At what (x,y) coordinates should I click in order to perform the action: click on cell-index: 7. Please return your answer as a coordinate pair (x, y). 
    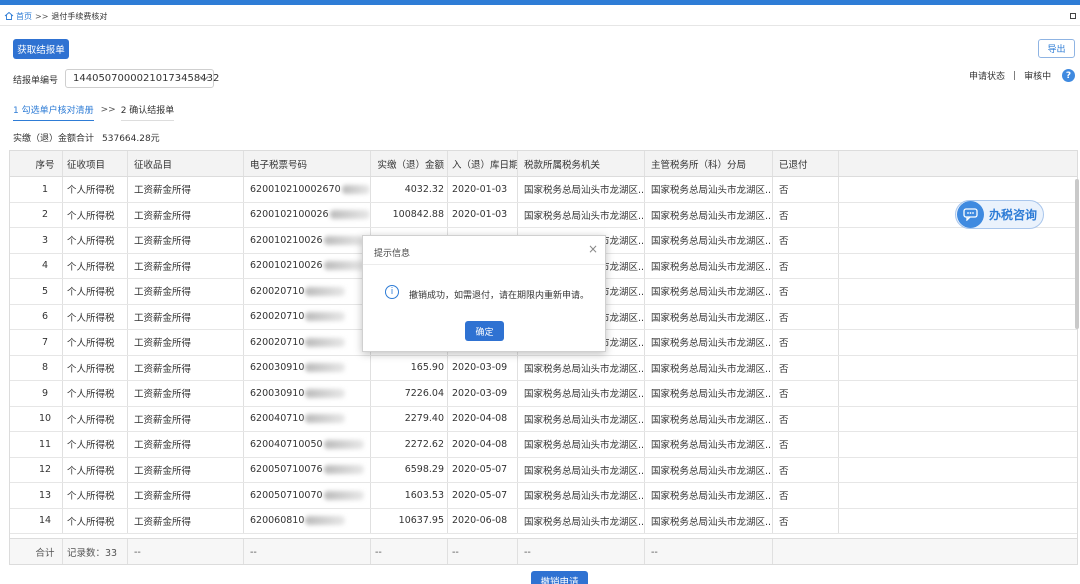
    Looking at the image, I should click on (45, 342).